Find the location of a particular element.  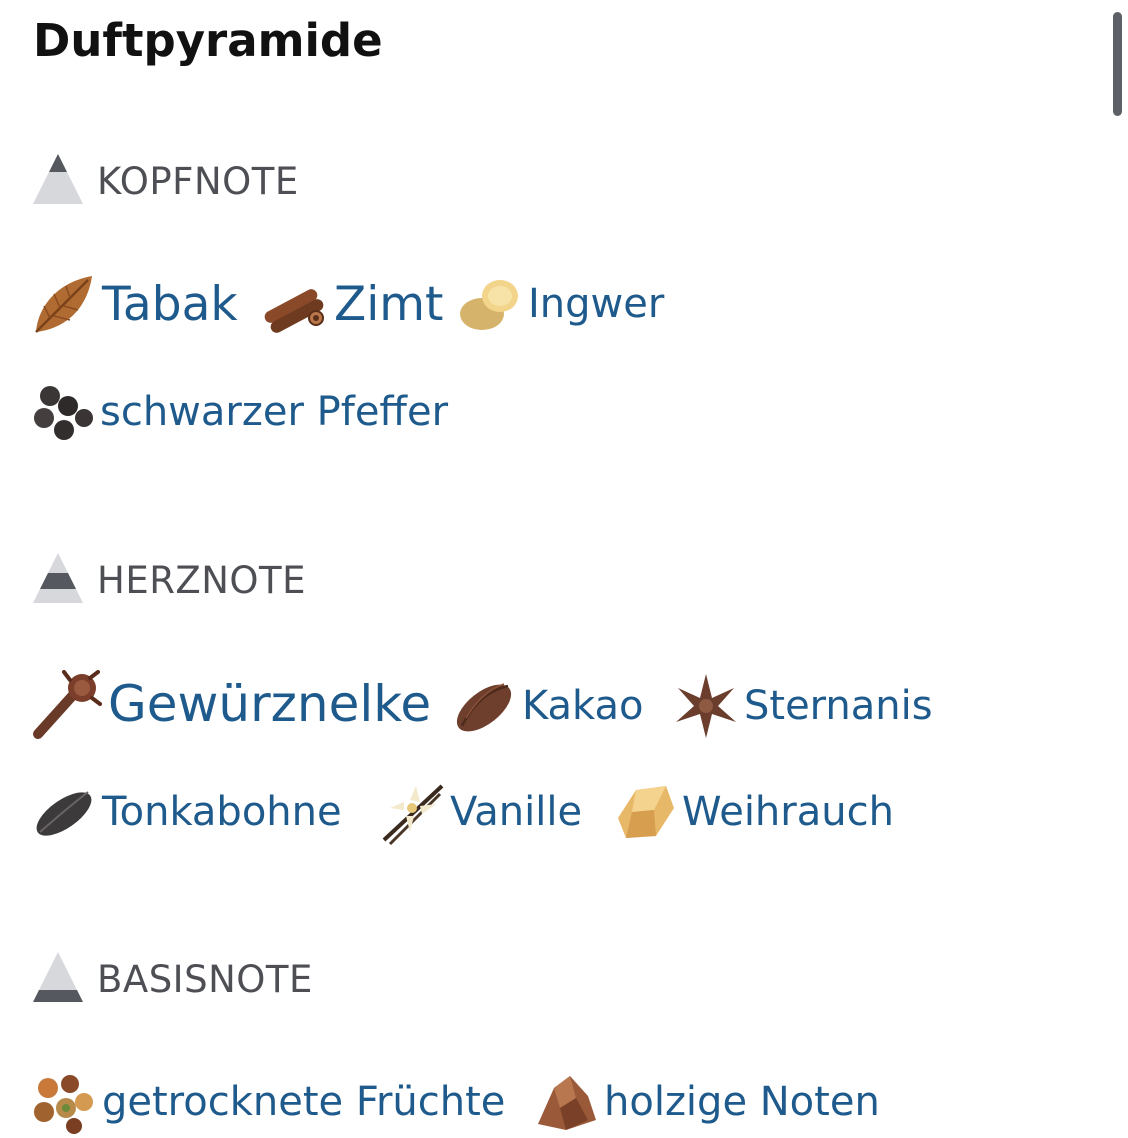

note-label: Tabak is located at coordinates (170, 304).